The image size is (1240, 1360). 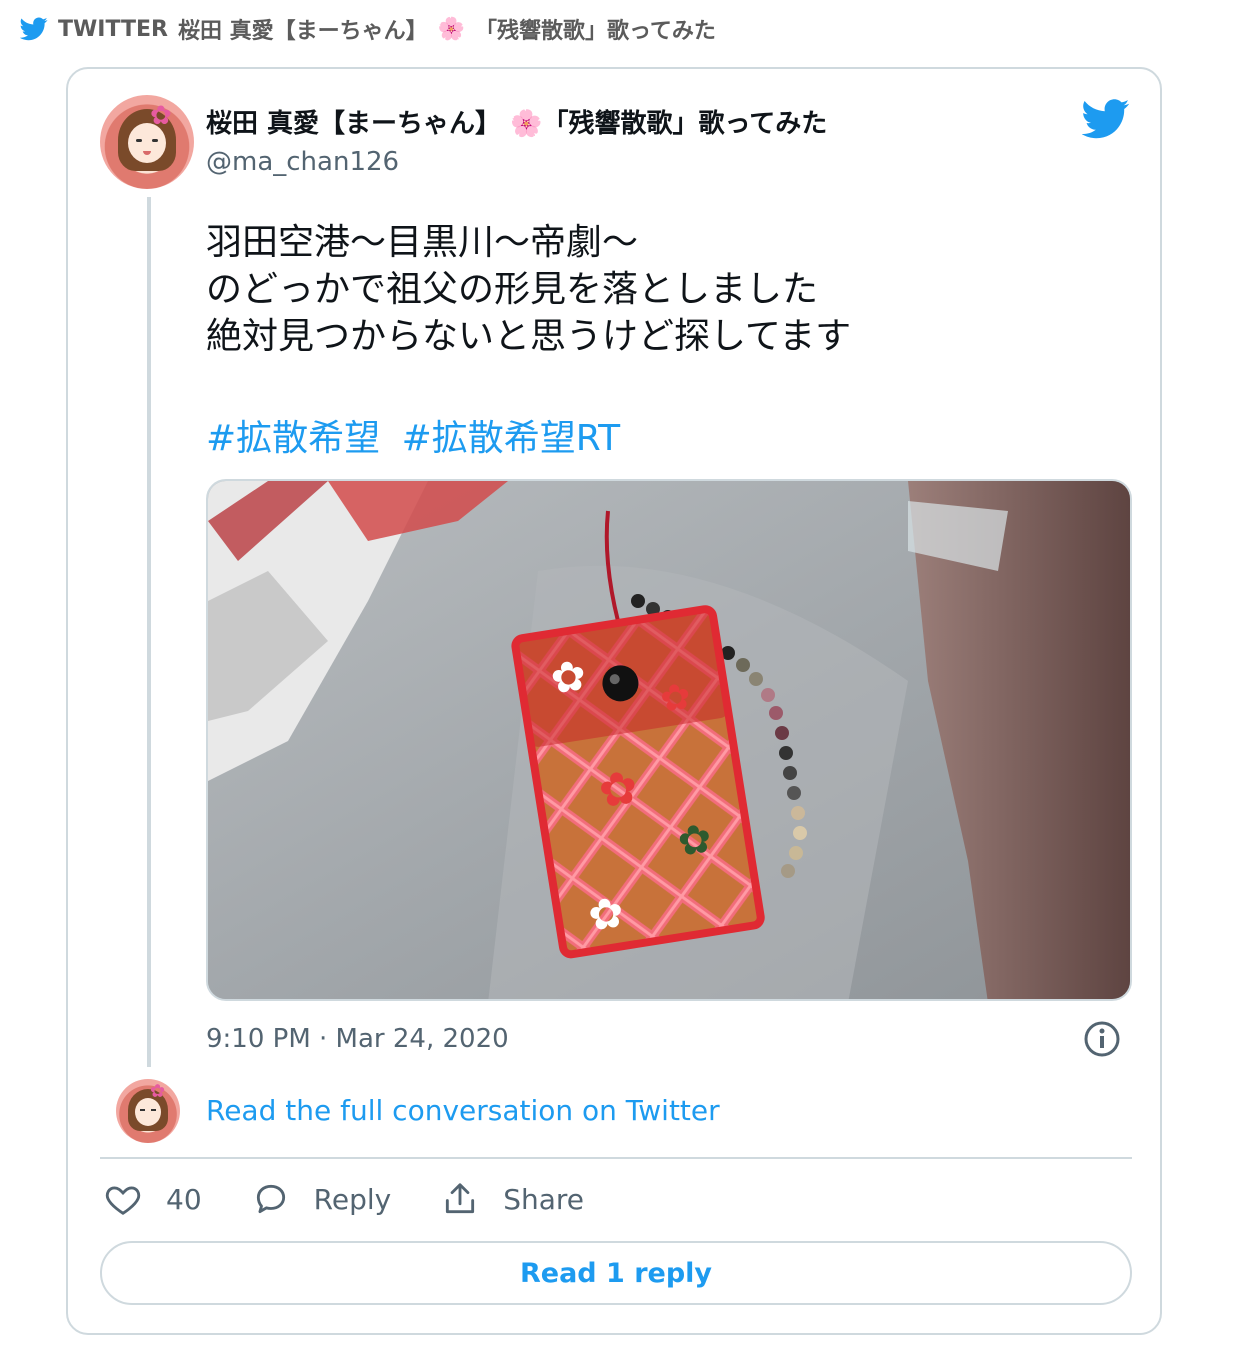 I want to click on tweet-text-line: のどっかで祖父の形見を落としました, so click(x=512, y=289).